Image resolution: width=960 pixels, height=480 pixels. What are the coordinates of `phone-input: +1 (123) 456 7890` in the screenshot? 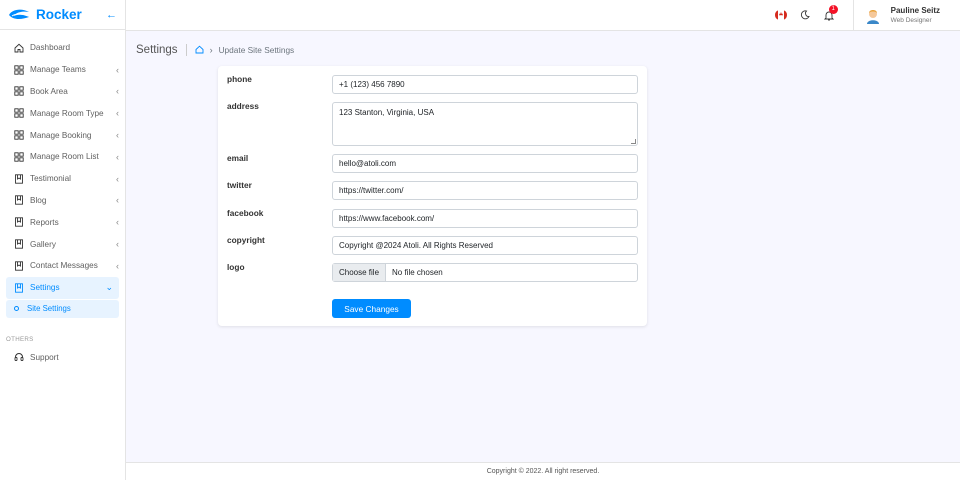 It's located at (485, 84).